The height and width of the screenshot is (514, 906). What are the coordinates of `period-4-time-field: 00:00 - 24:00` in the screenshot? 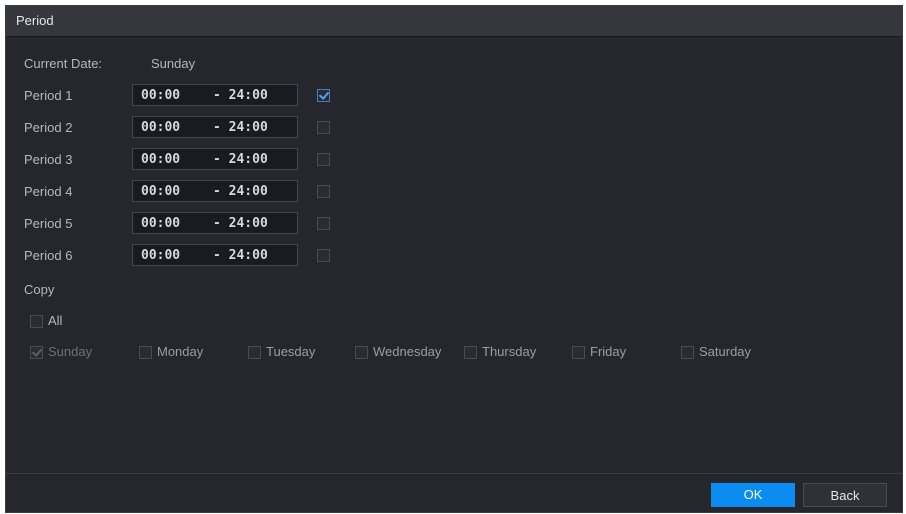 It's located at (215, 191).